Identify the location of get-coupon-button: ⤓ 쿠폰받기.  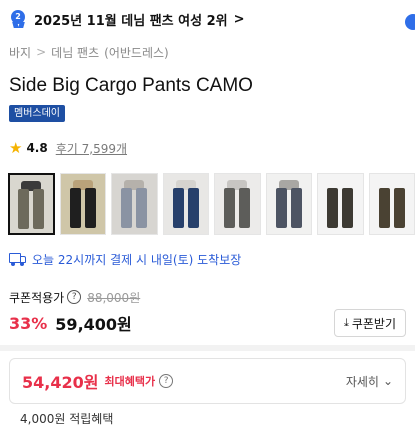
(370, 323).